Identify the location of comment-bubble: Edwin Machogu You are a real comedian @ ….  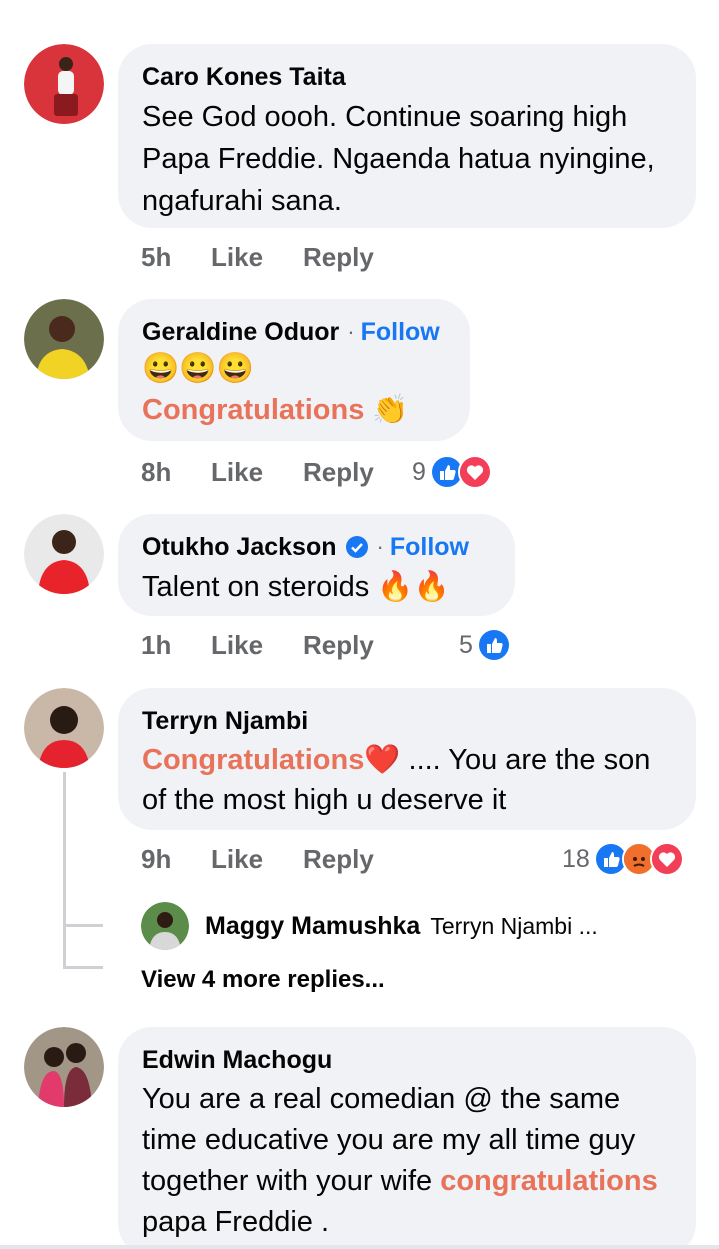
(407, 1138).